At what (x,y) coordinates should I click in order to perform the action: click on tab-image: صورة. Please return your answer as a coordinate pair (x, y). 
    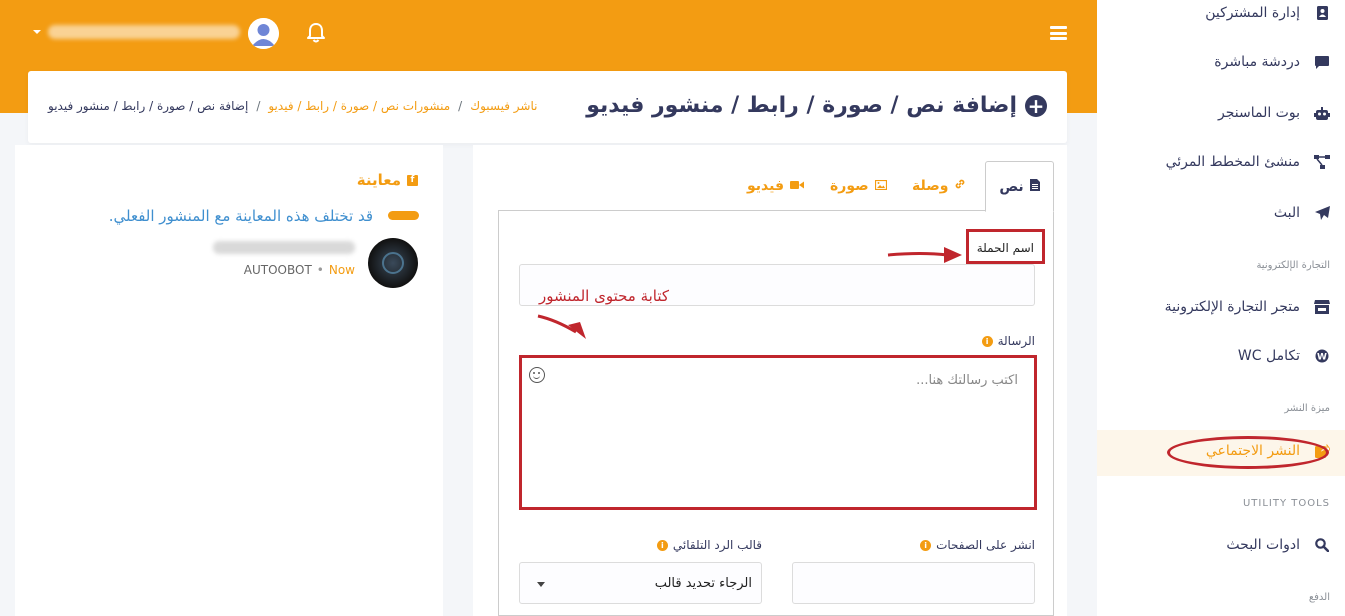
    Looking at the image, I should click on (858, 186).